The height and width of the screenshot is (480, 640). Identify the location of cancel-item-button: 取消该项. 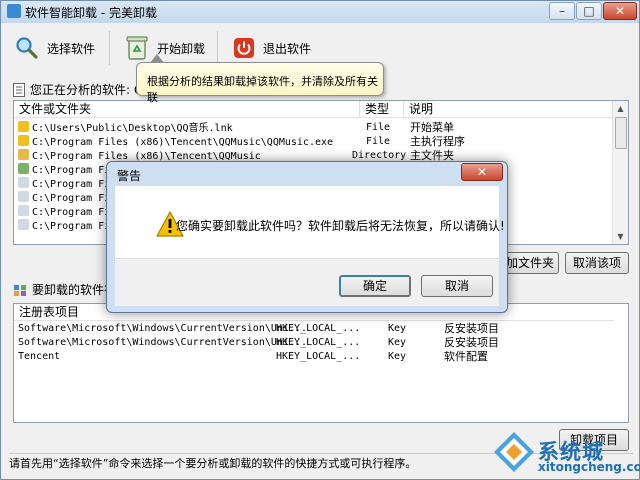
(597, 263).